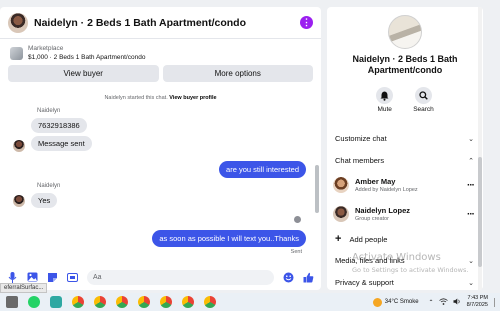  I want to click on chat-members-label: Chat members, so click(360, 160).